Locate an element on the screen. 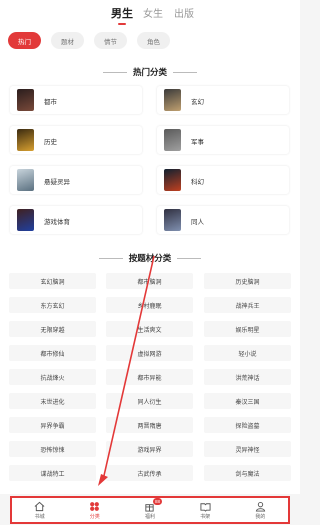 This screenshot has height=525, width=320. theme-tag: 乡村鹿眠 is located at coordinates (149, 305).